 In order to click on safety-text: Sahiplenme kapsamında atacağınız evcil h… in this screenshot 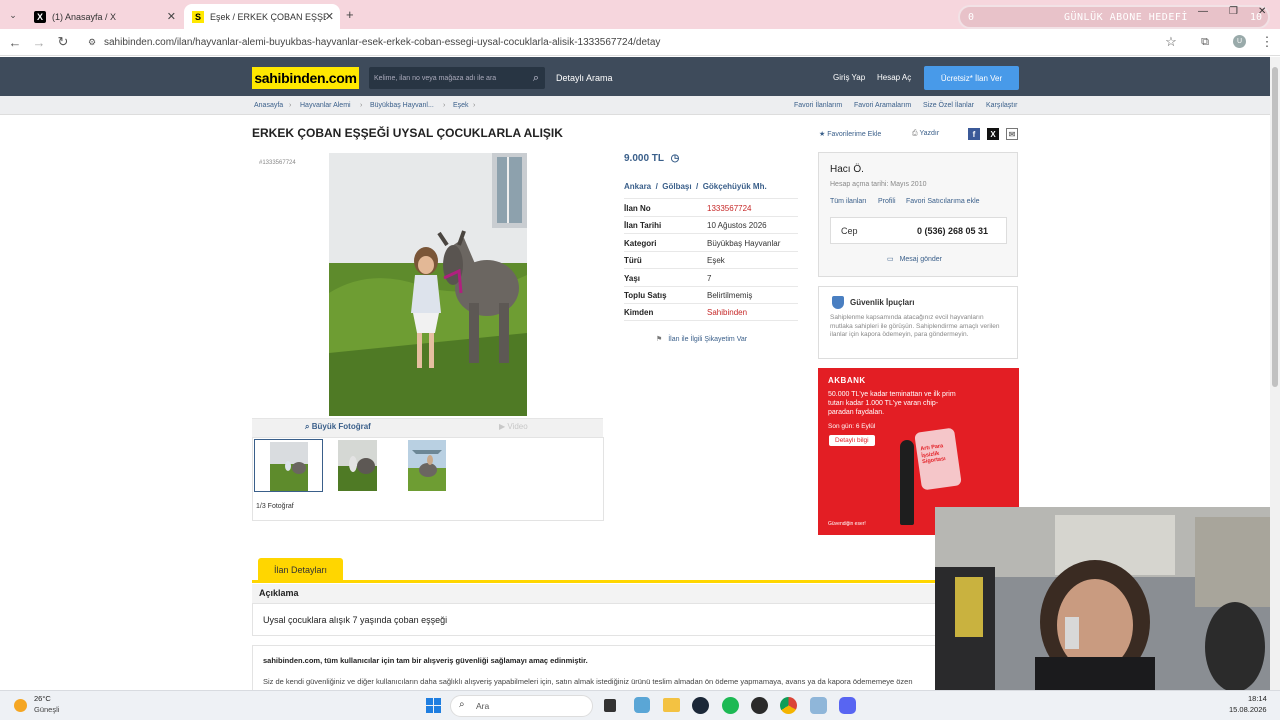, I will do `click(915, 326)`.